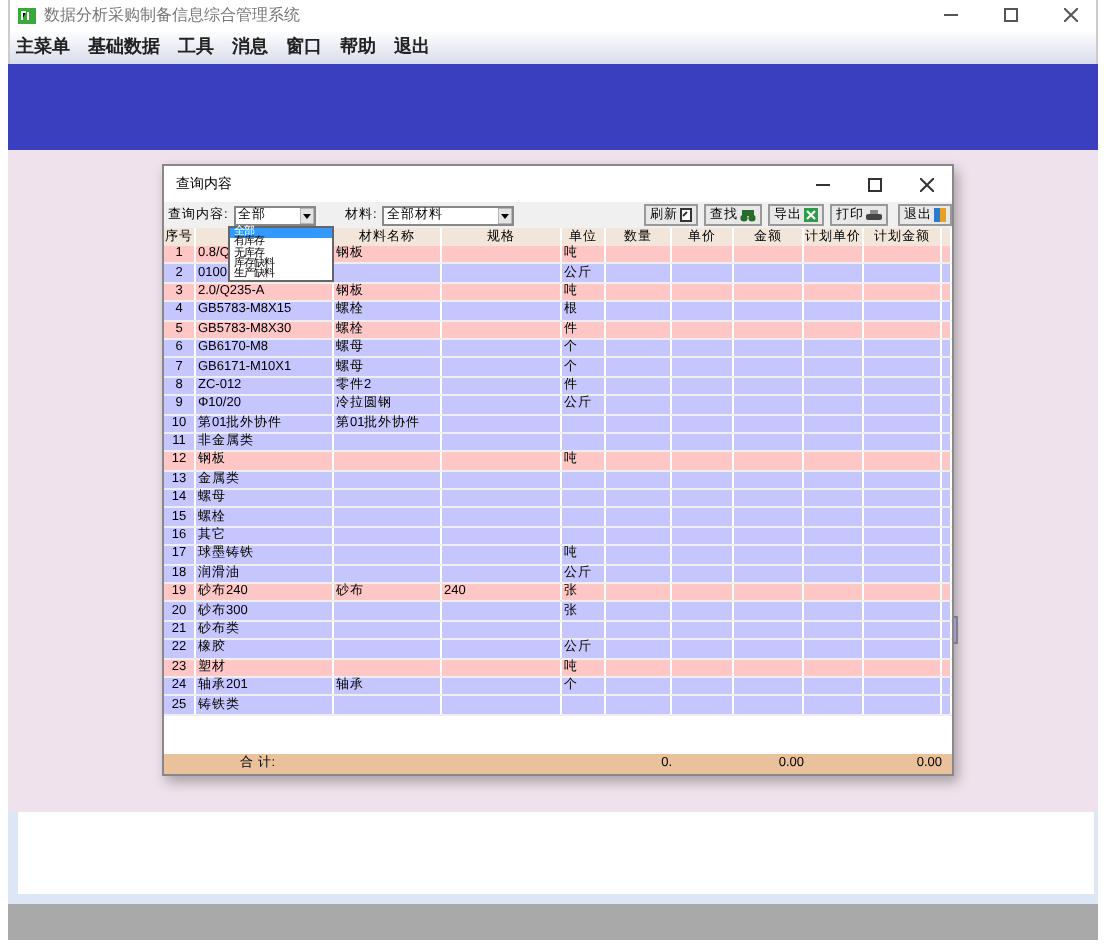 The width and height of the screenshot is (1108, 948). What do you see at coordinates (412, 47) in the screenshot?
I see `menu-item: 退出` at bounding box center [412, 47].